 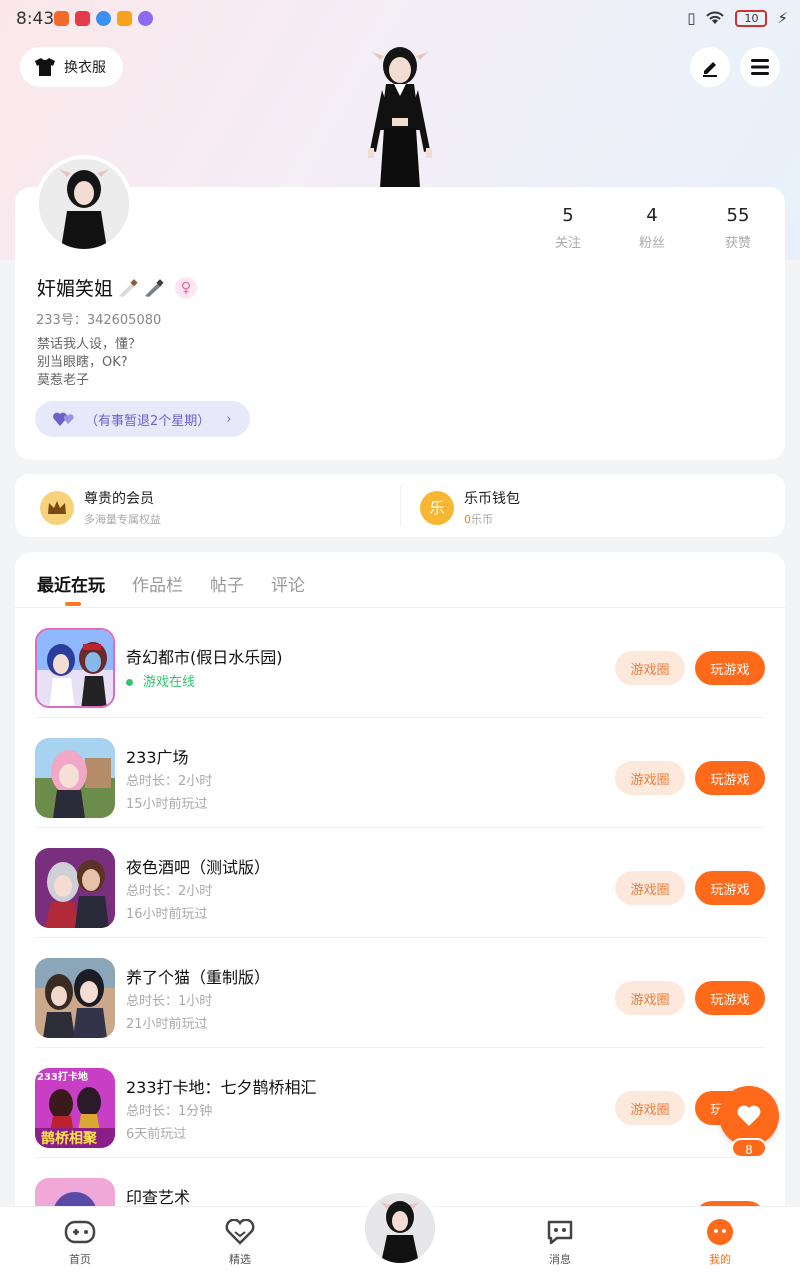 I want to click on stat-following: 5 关注, so click(x=568, y=228).